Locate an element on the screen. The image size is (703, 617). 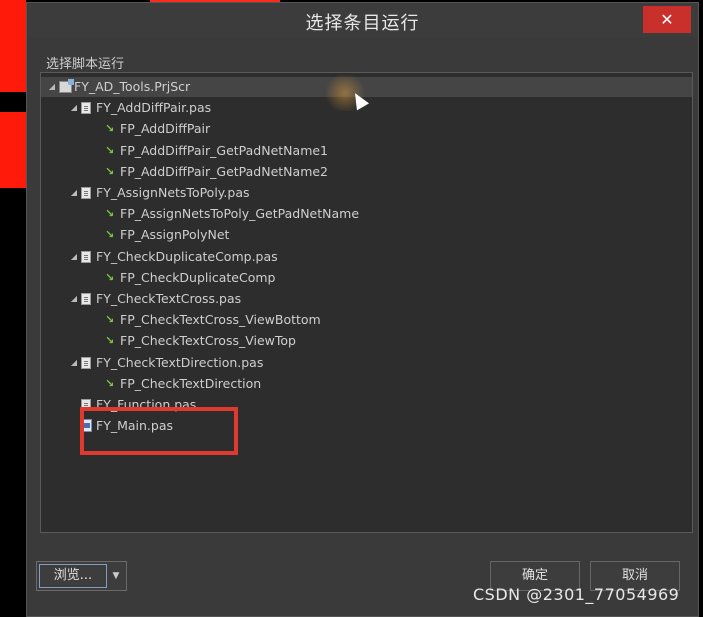
tree-item-label: FP_CheckDuplicateComp is located at coordinates (198, 277).